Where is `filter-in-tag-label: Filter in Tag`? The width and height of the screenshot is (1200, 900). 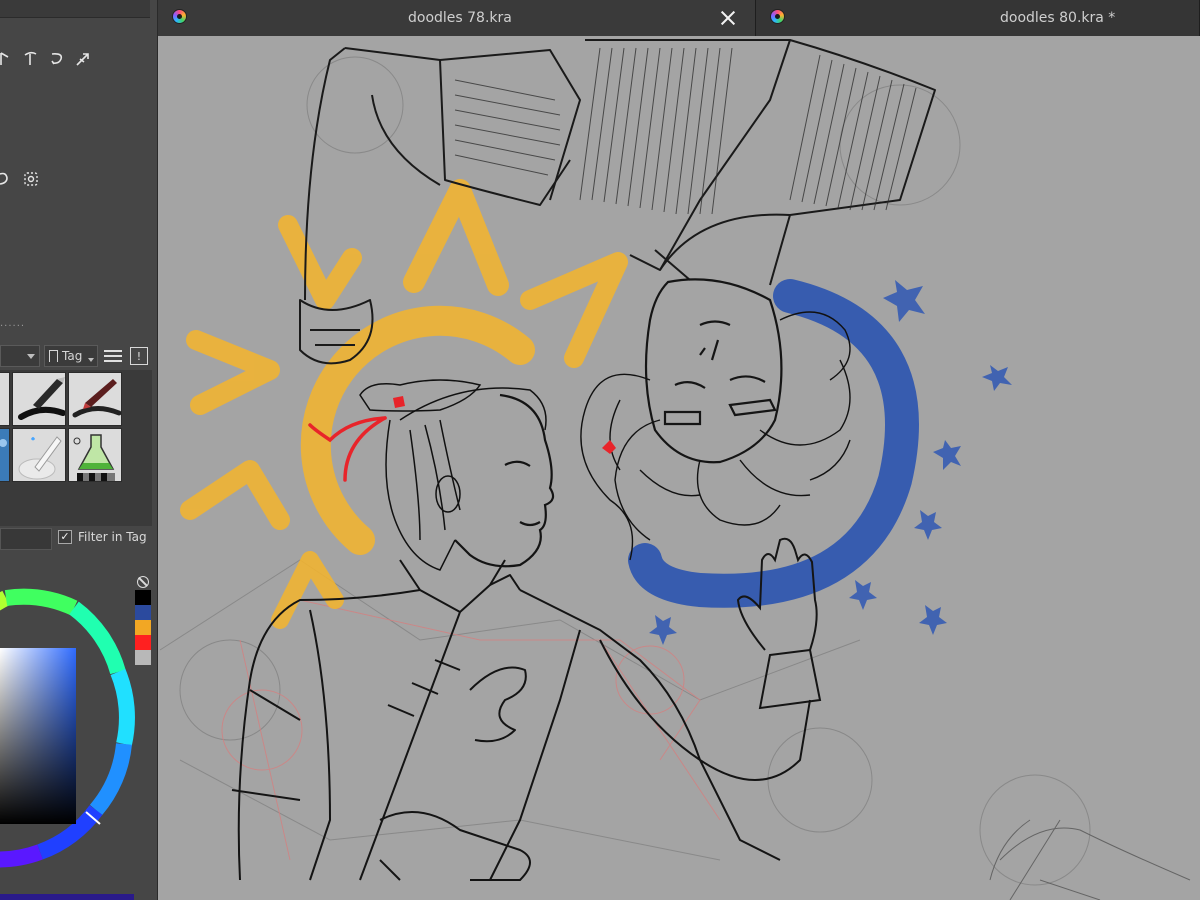 filter-in-tag-label: Filter in Tag is located at coordinates (112, 537).